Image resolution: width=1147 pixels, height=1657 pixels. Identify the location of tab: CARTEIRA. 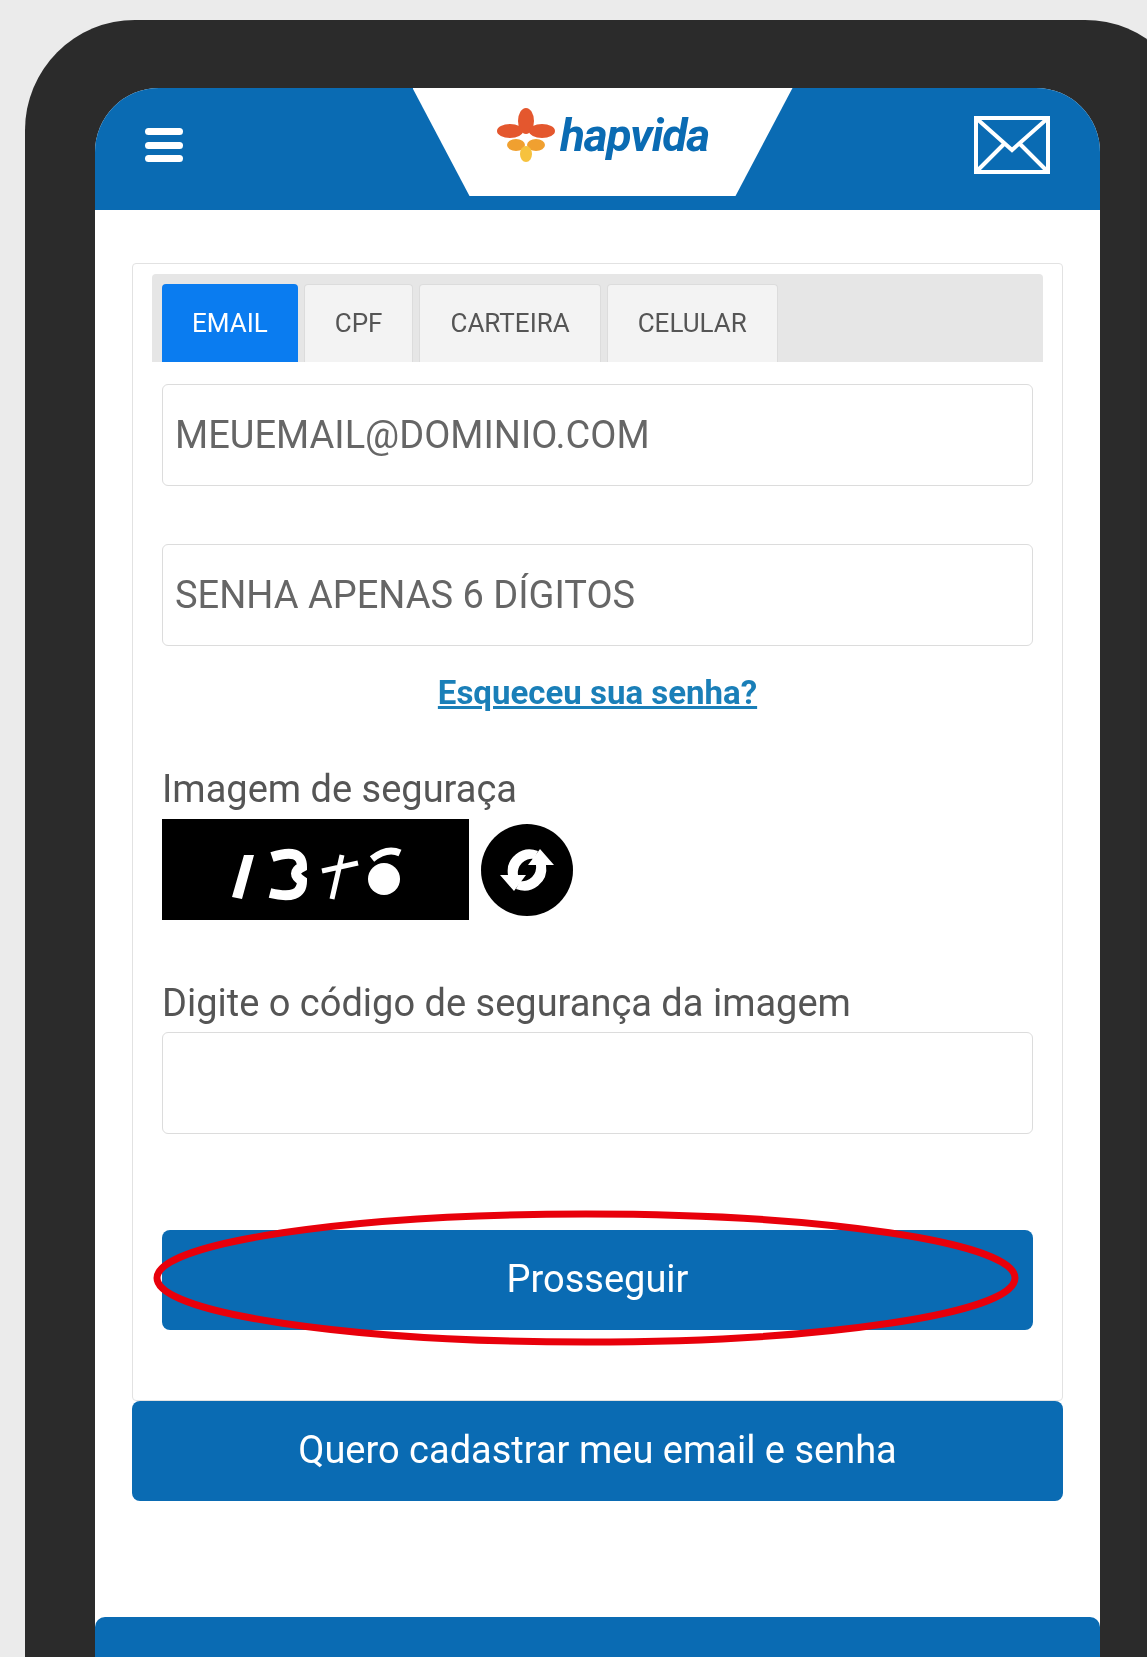
(510, 323).